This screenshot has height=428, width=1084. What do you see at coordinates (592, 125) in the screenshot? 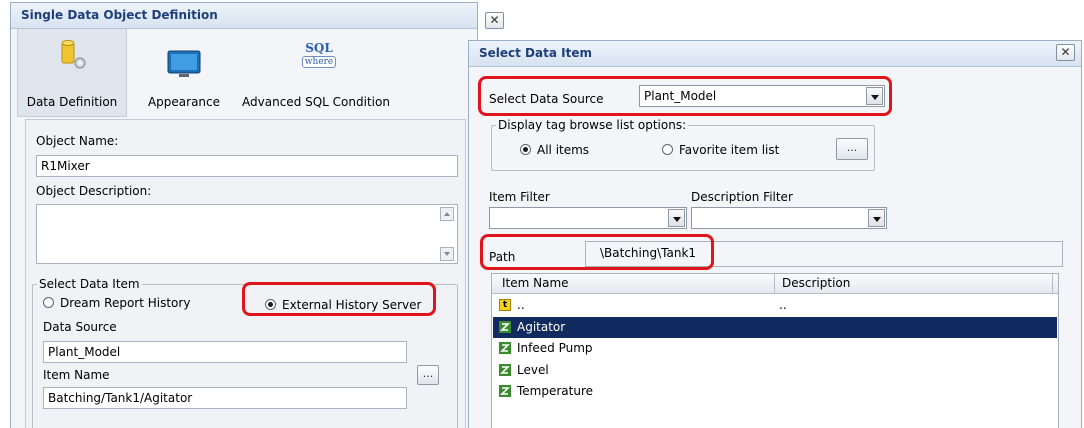
I see `display-options-legend: Display tag browse list options:` at bounding box center [592, 125].